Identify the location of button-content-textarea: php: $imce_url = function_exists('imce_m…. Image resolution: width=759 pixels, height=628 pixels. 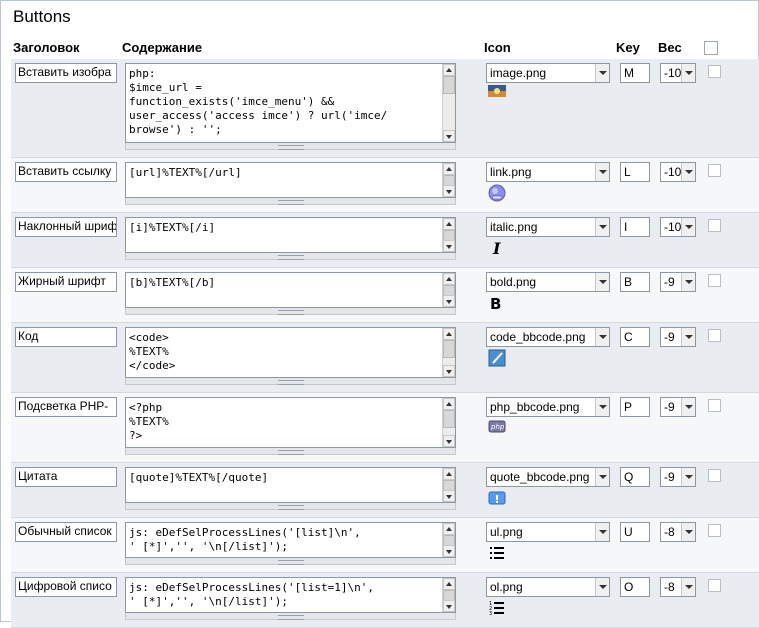
(290, 103).